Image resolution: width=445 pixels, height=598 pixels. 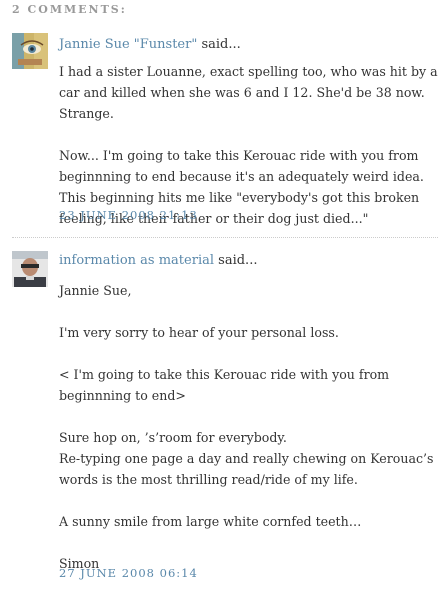 I want to click on comments-heading: 2 Comments:, so click(x=69, y=9).